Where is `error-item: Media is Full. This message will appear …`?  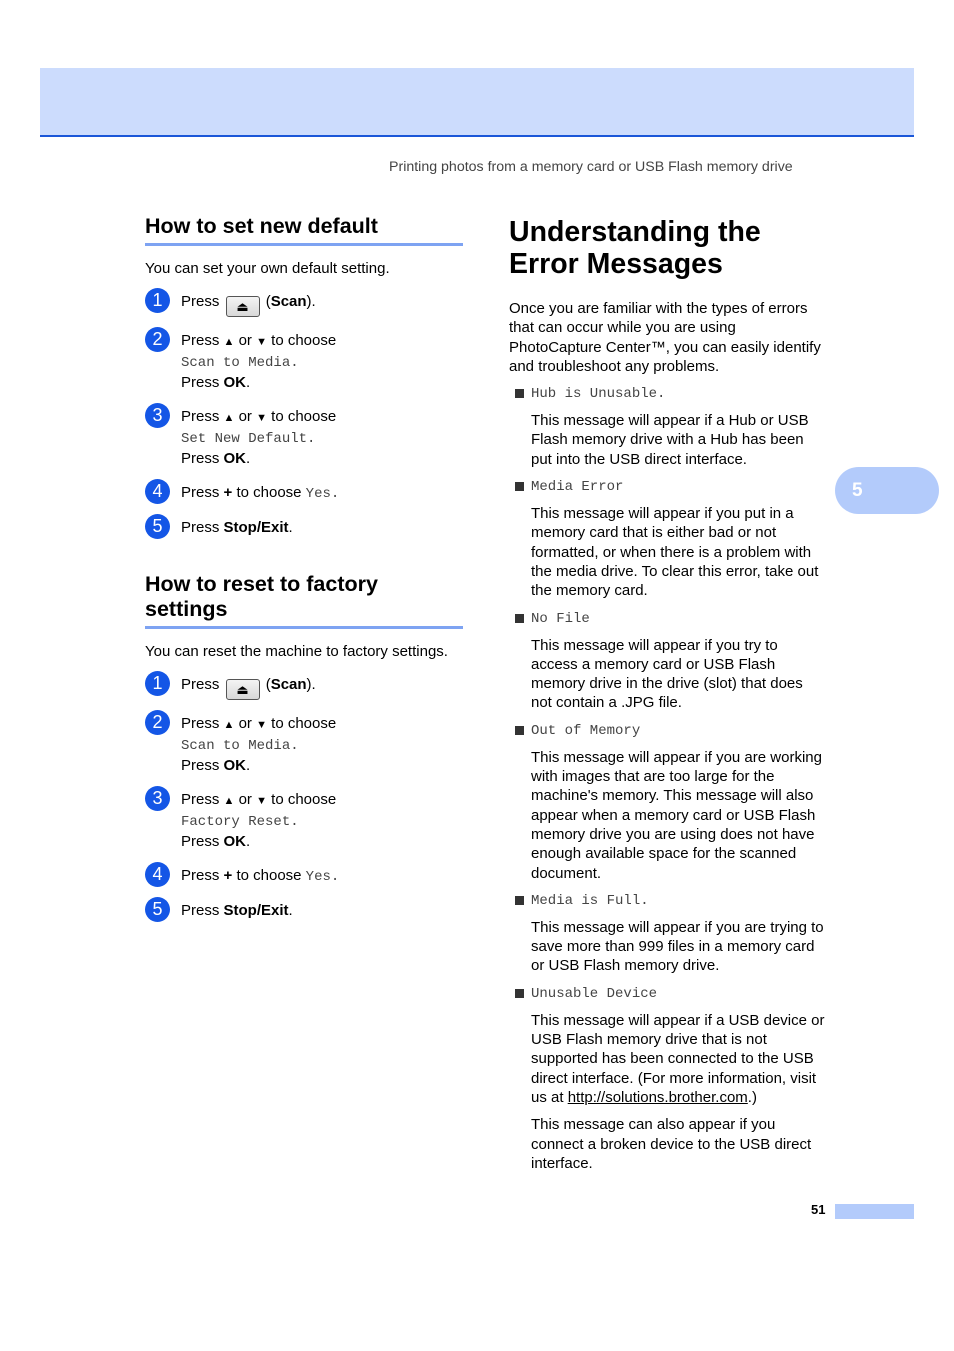
error-item: Media is Full. This message will appear … is located at coordinates (668, 934).